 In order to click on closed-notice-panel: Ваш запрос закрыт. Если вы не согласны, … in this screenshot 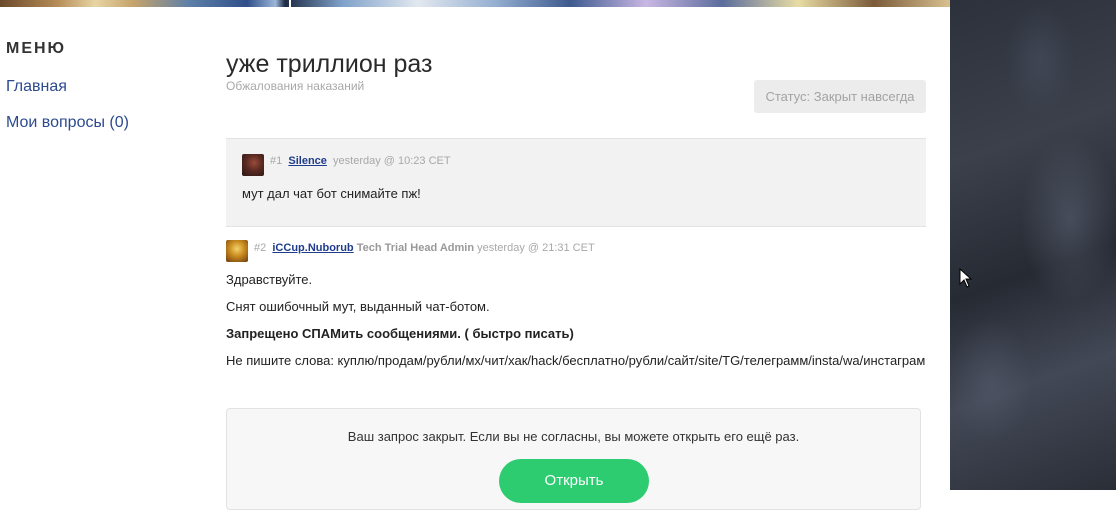, I will do `click(573, 459)`.